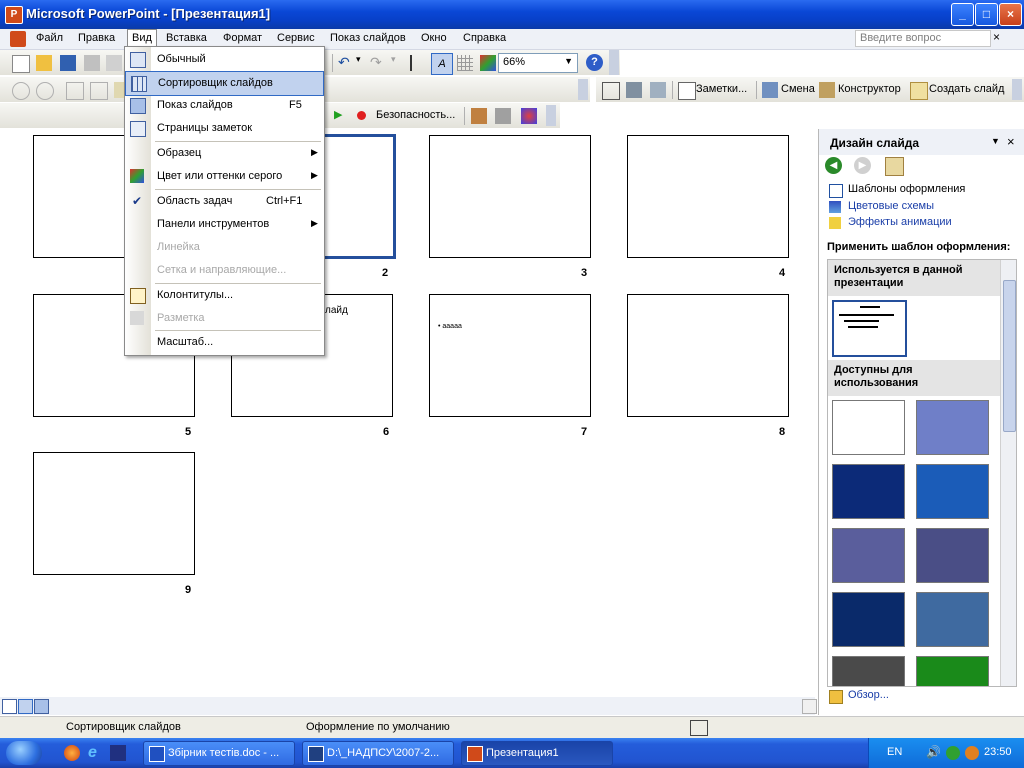 The width and height of the screenshot is (1024, 768). What do you see at coordinates (358, 59) in the screenshot?
I see `undo-dropdown-icon: ▾` at bounding box center [358, 59].